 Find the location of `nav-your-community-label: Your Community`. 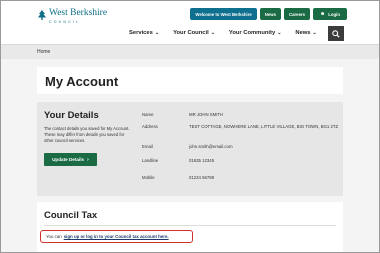

nav-your-community-label: Your Community is located at coordinates (252, 33).